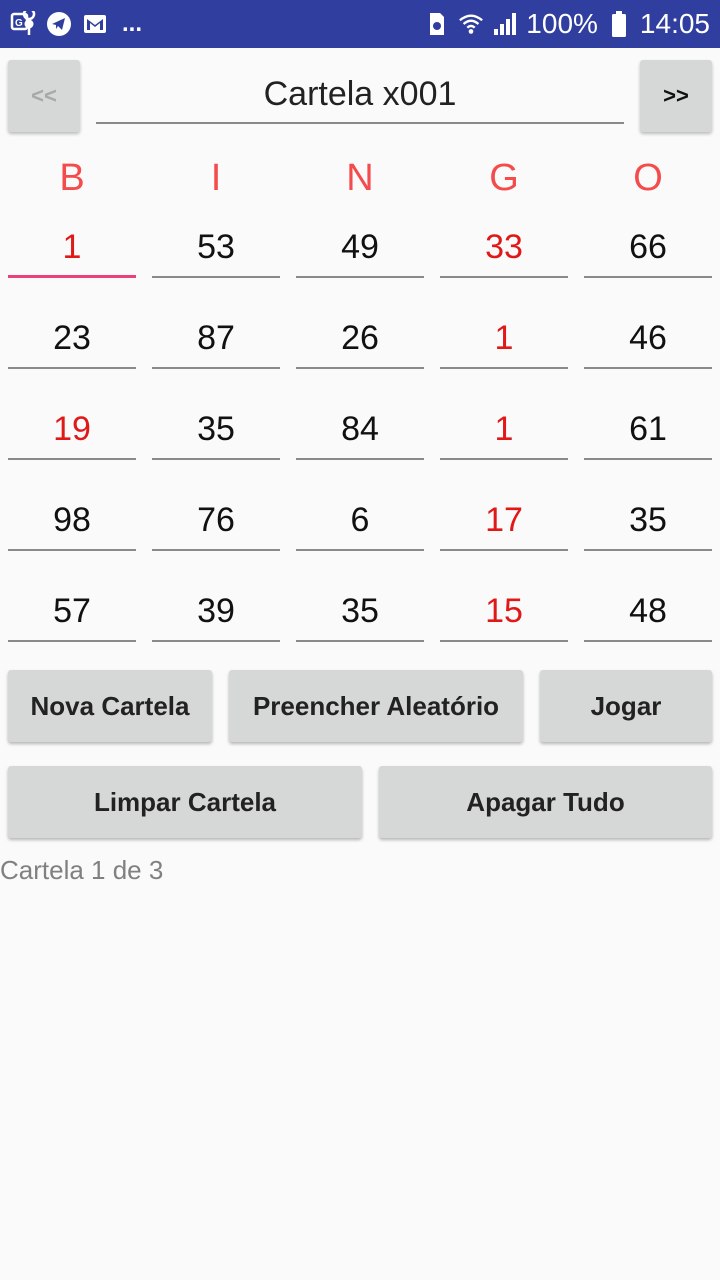 The width and height of the screenshot is (720, 1280). Describe the element at coordinates (504, 178) in the screenshot. I see `letter-g: G` at that location.